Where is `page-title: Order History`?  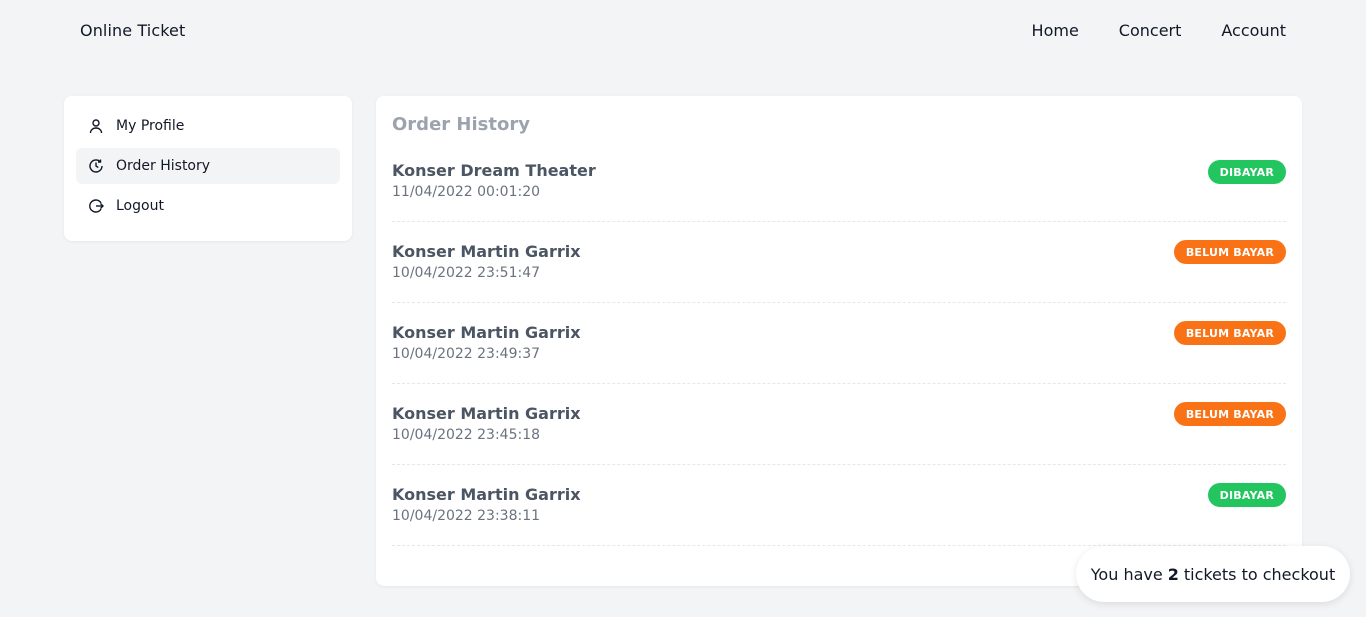
page-title: Order History is located at coordinates (461, 124).